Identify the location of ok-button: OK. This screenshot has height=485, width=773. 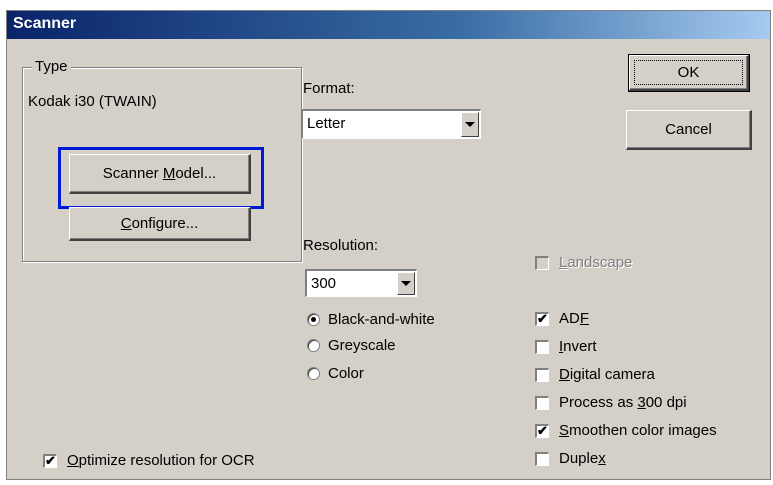
(689, 73).